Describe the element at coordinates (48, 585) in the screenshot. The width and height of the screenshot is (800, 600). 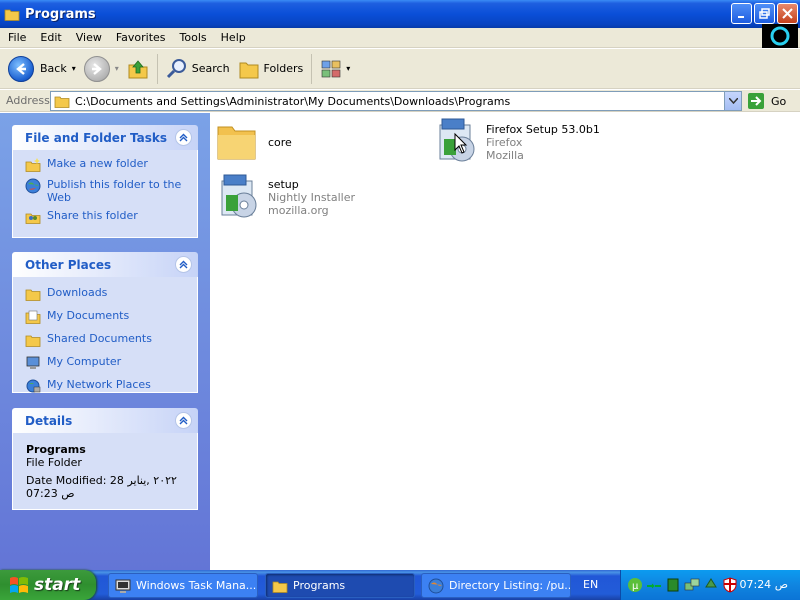
I see `start-button: start` at that location.